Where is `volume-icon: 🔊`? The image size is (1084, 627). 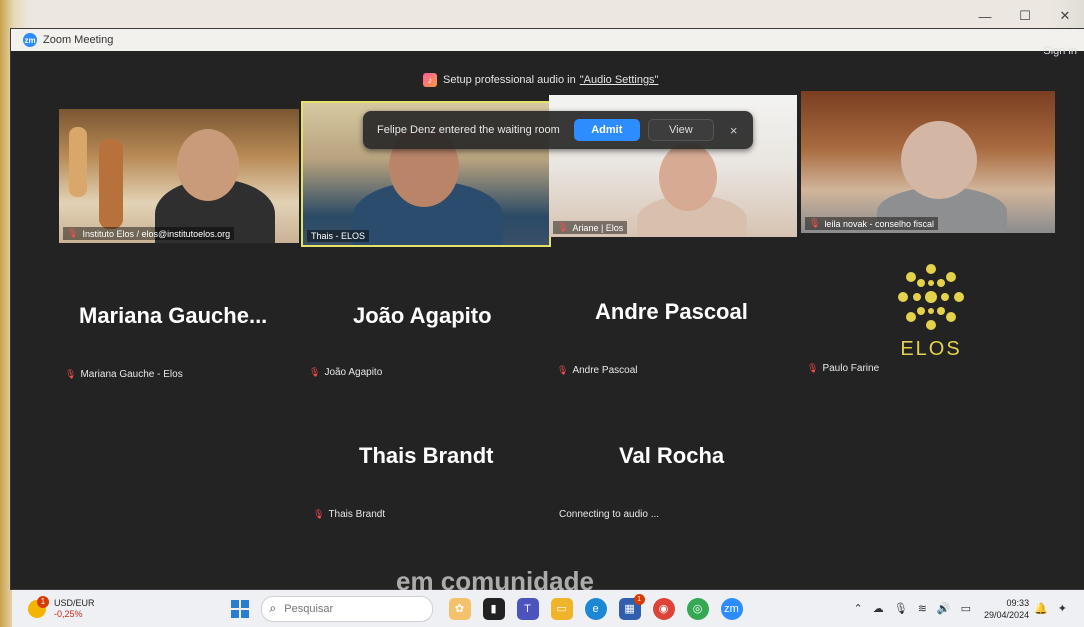
volume-icon: 🔊 is located at coordinates (944, 608).